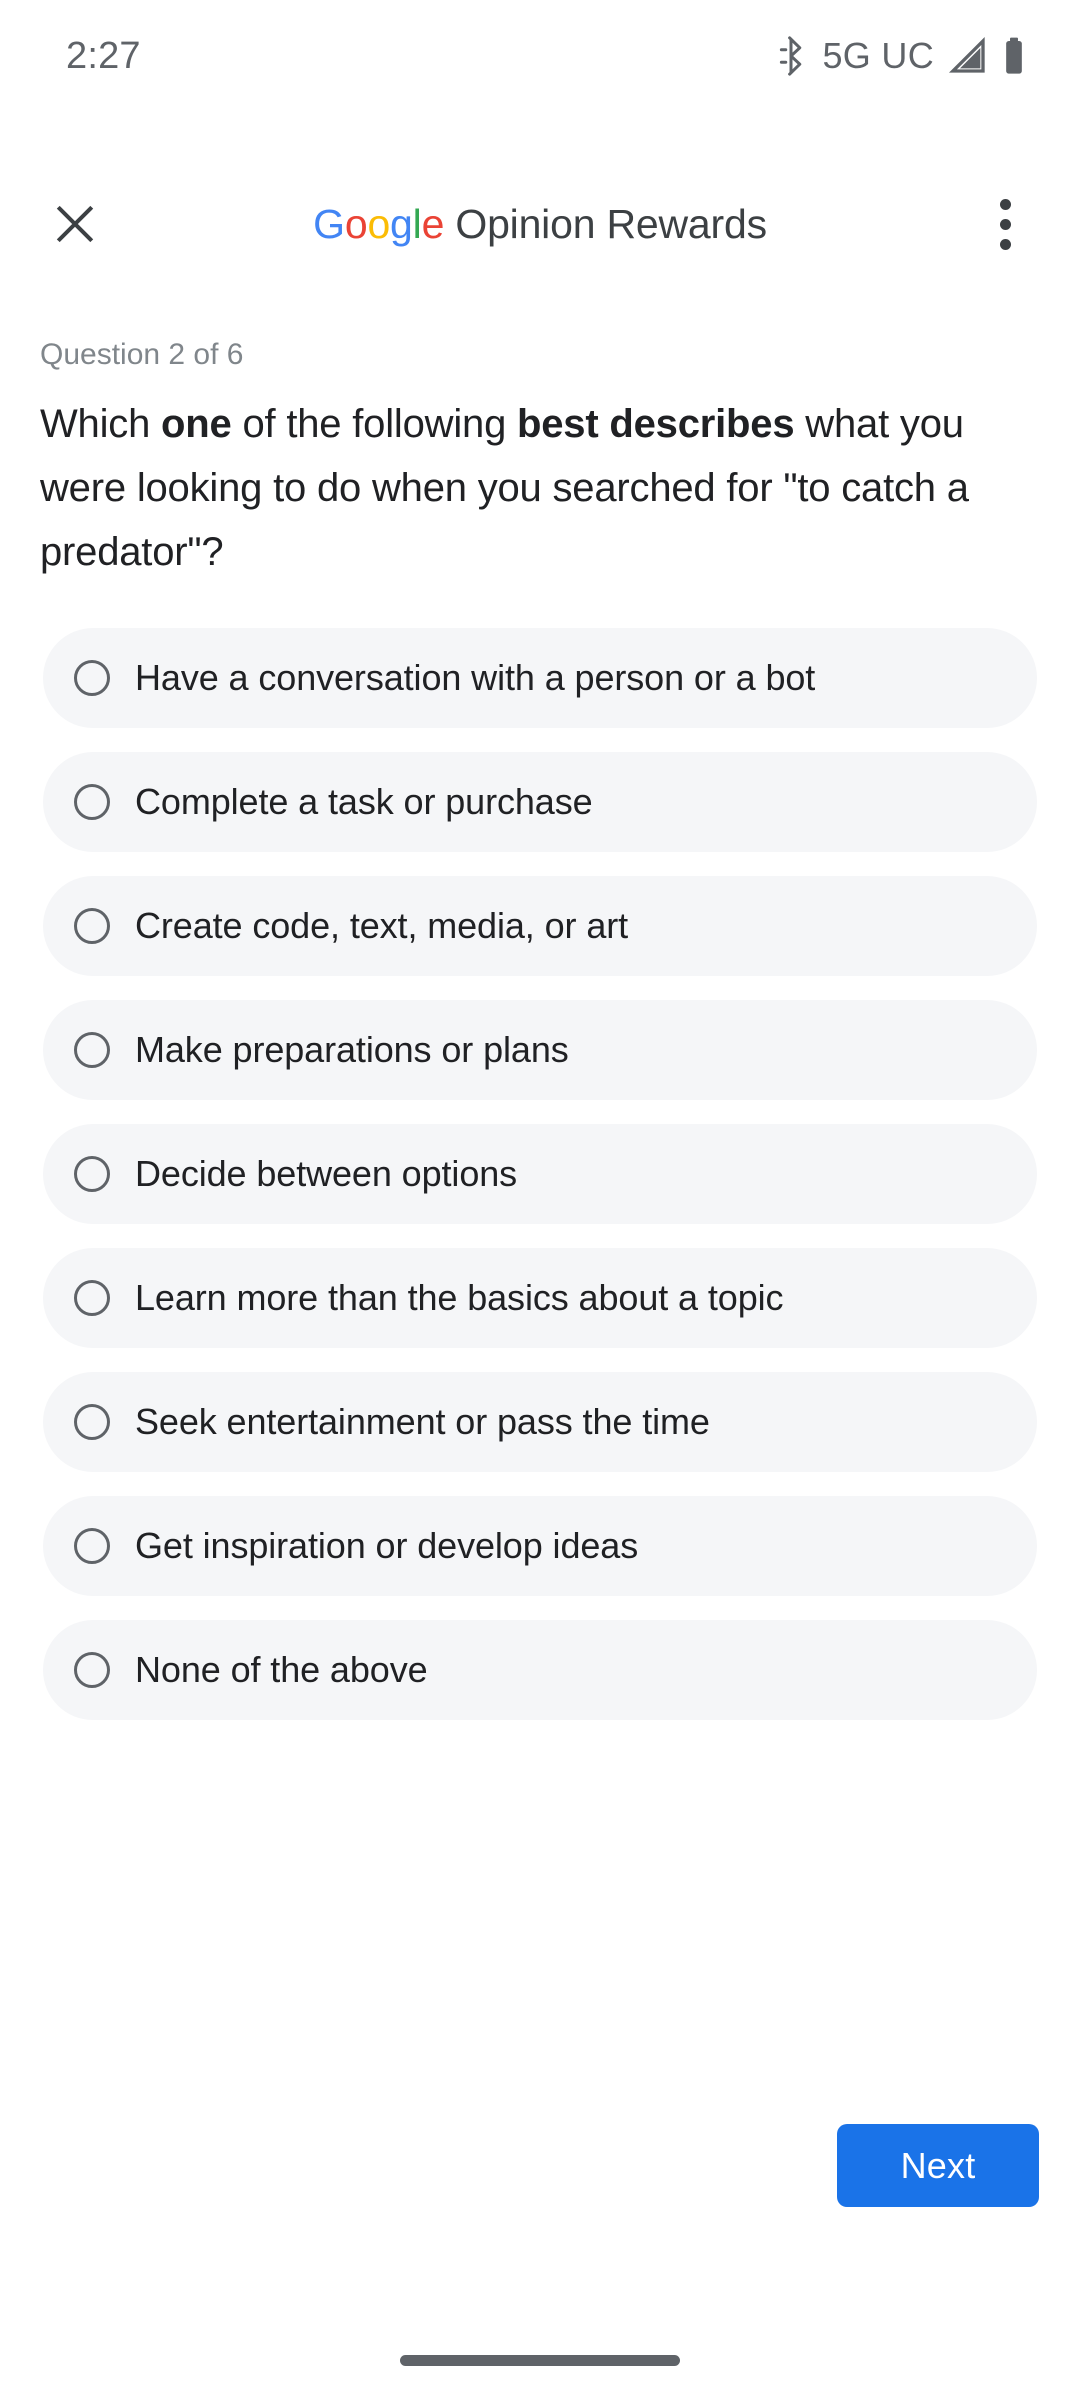  I want to click on battery-full-icon, so click(1014, 55).